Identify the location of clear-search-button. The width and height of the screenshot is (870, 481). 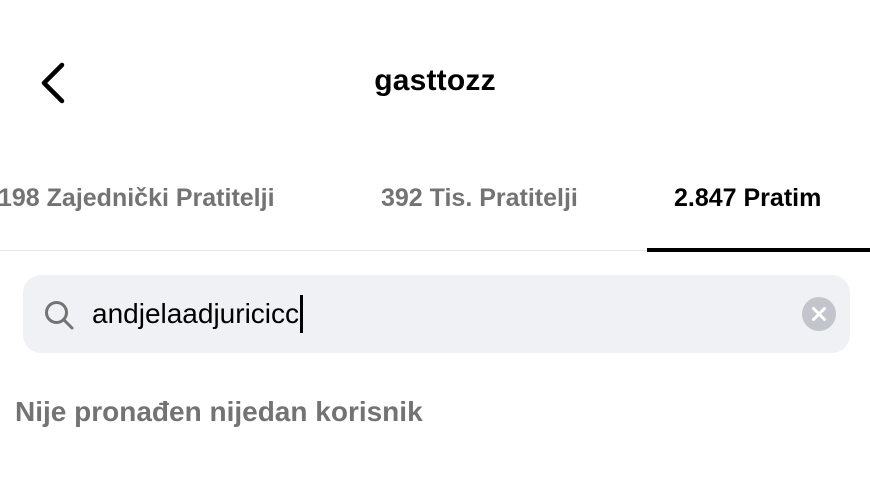
(819, 314).